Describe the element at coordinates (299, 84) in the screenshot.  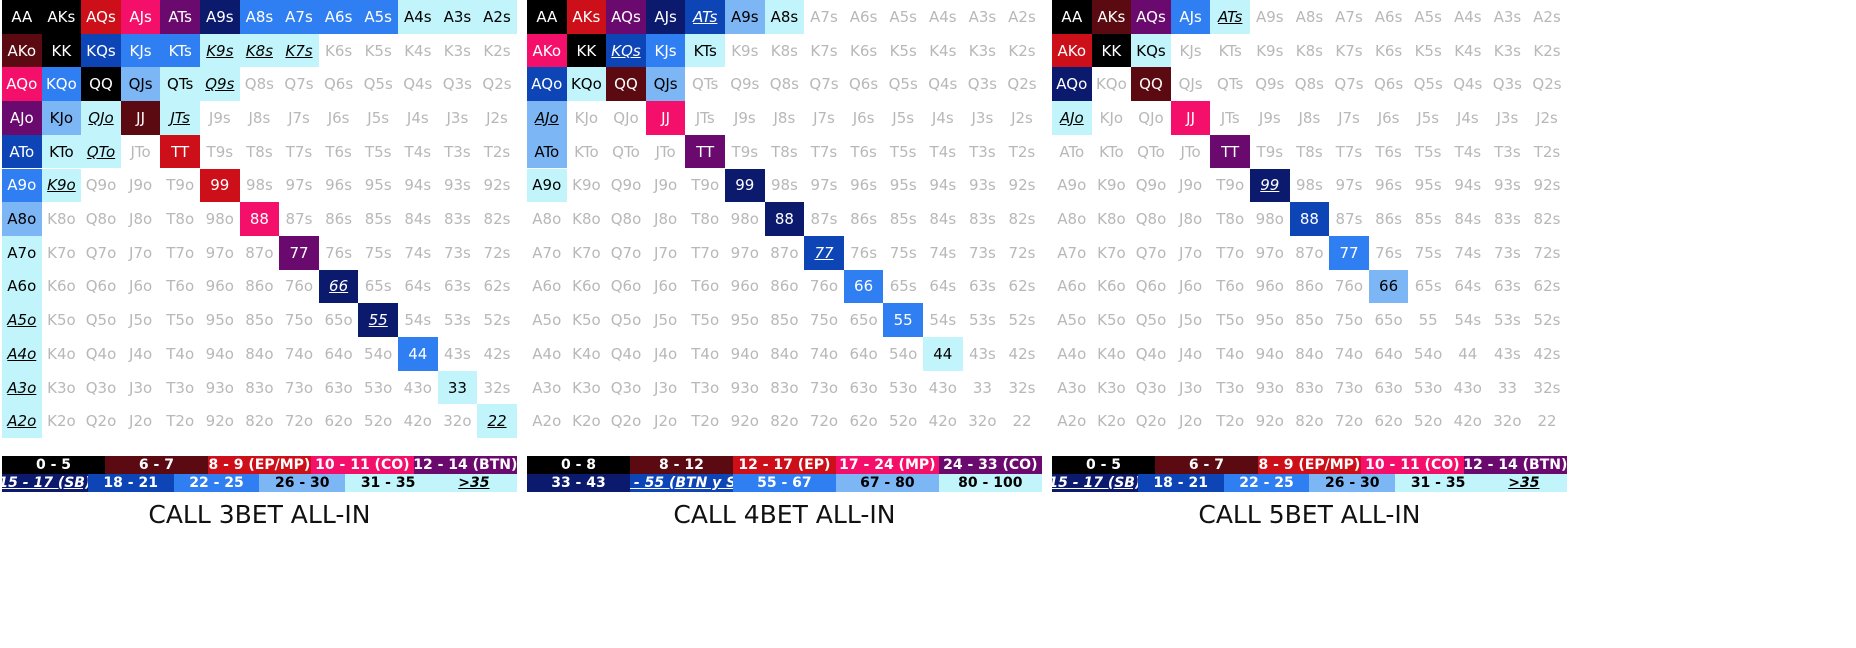
I see `hand-cell: Q7s` at that location.